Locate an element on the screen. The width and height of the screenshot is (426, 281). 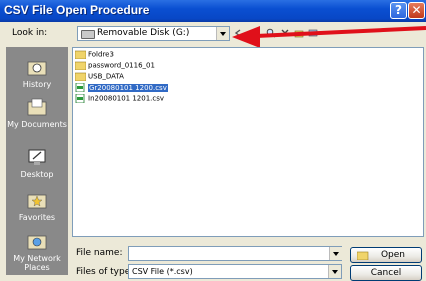
cancel-button: Cancel is located at coordinates (386, 273).